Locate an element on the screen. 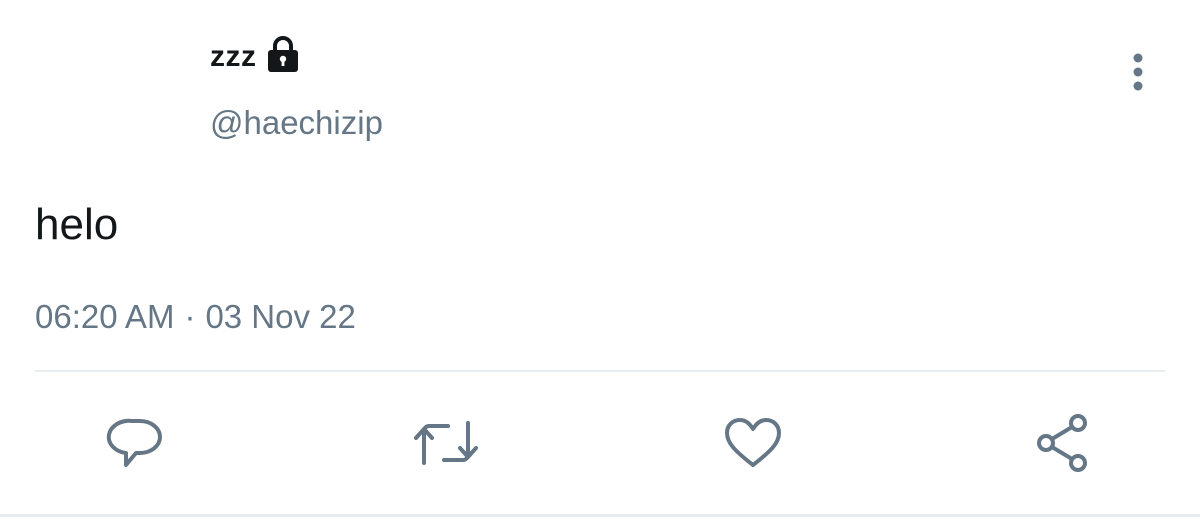 The image size is (1200, 531). author-name-row: zzz is located at coordinates (255, 55).